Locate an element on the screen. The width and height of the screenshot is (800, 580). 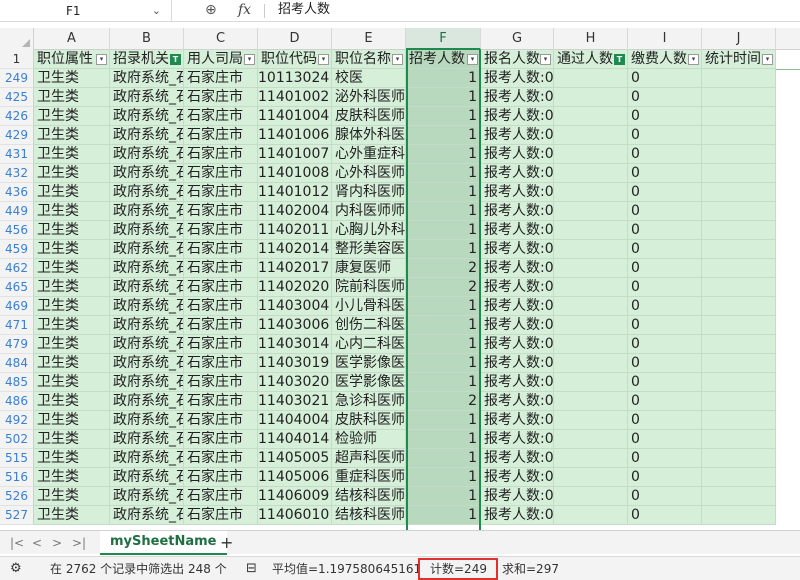
row-number: 249 is located at coordinates (17, 78).